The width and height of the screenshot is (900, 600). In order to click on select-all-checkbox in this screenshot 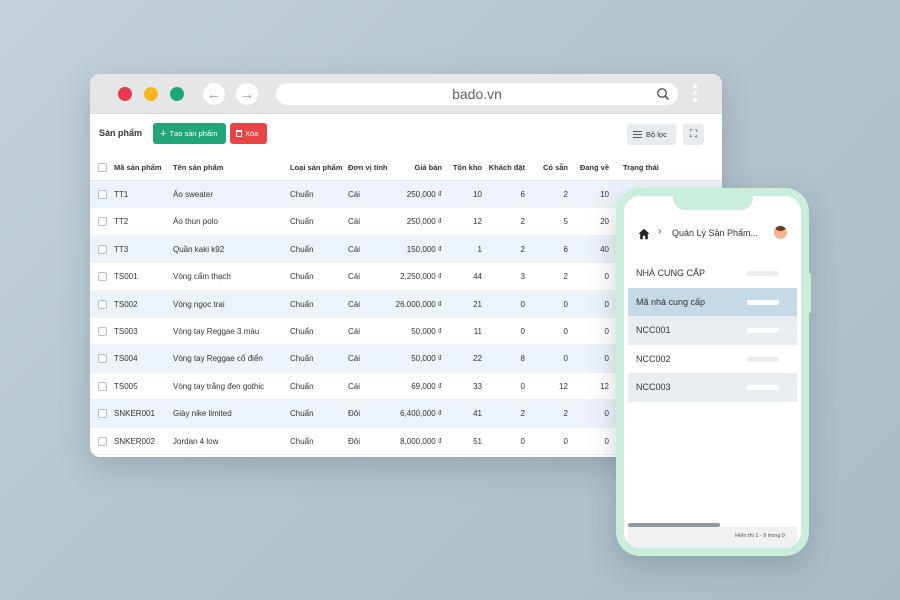, I will do `click(102, 167)`.